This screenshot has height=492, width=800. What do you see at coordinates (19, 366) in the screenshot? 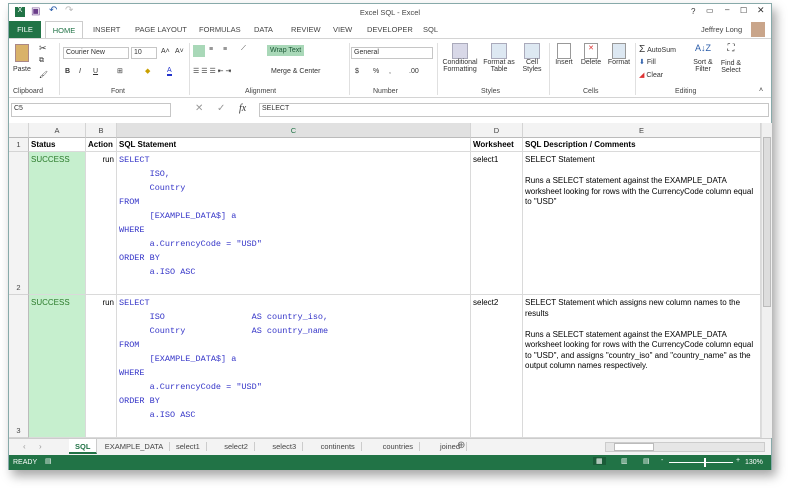
I see `row-header: 3` at bounding box center [19, 366].